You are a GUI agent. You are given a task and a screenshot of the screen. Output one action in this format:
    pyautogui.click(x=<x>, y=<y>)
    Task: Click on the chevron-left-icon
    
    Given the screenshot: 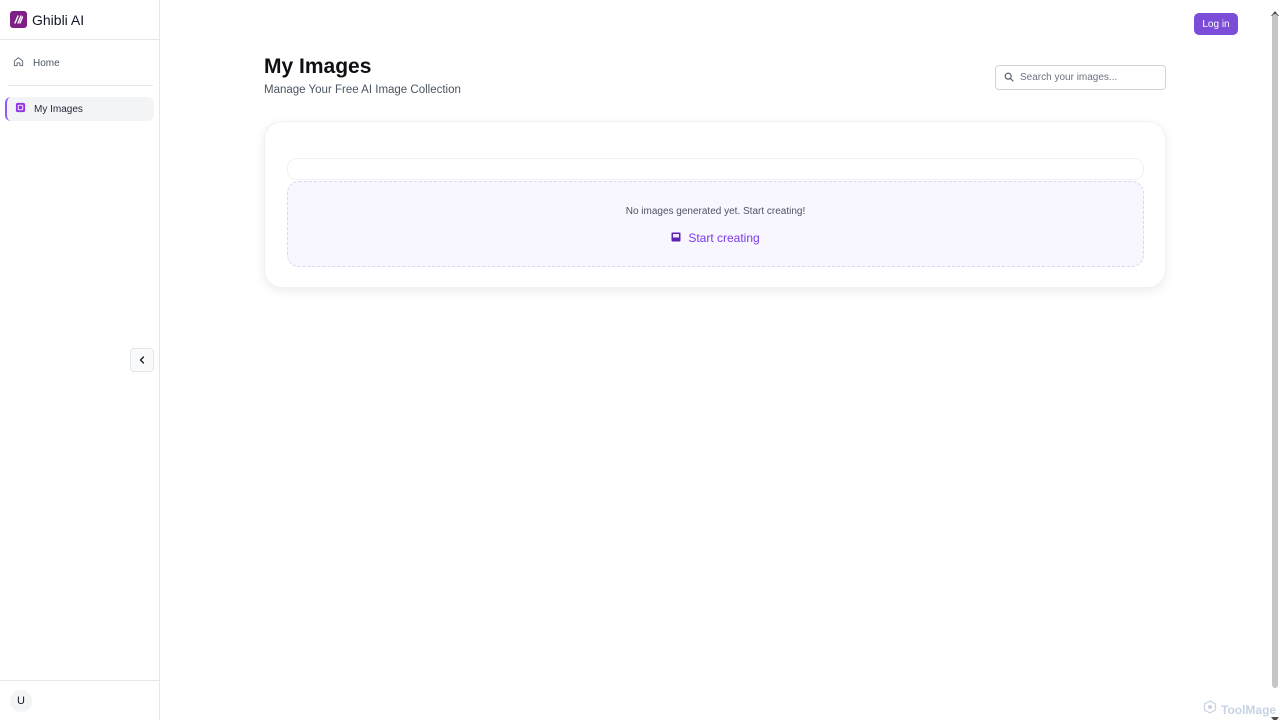 What is the action you would take?
    pyautogui.click(x=142, y=360)
    